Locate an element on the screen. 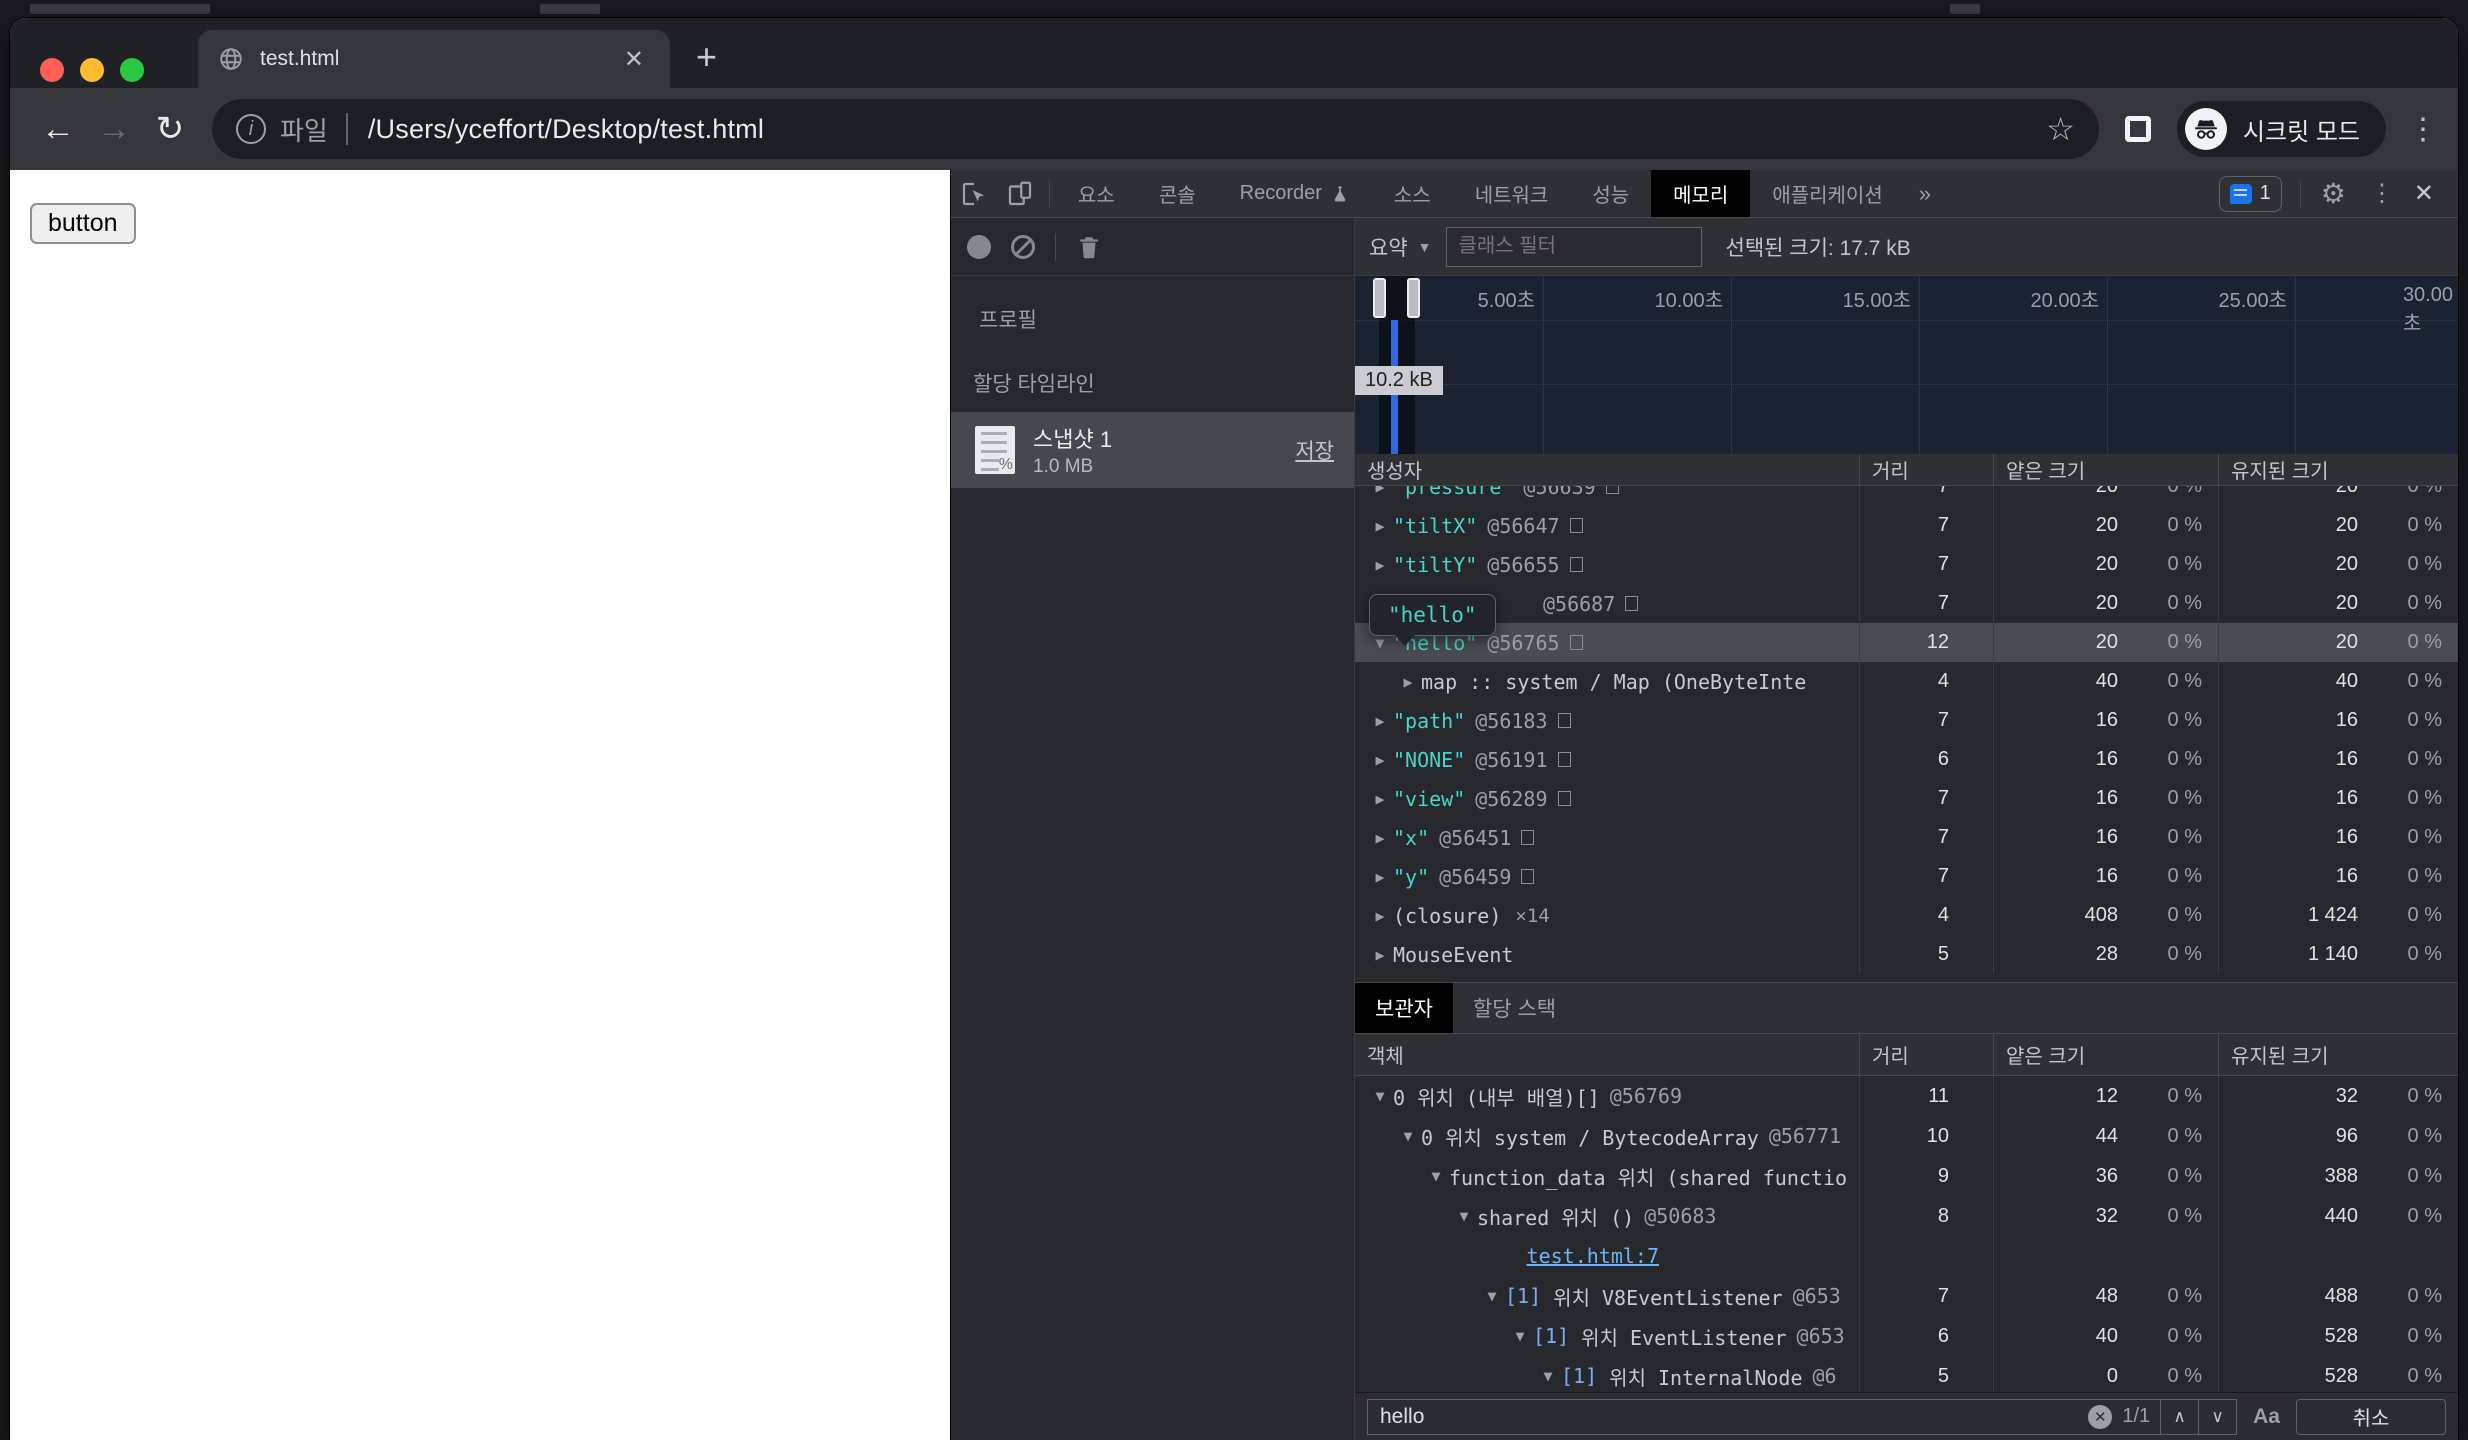  class-filter-input is located at coordinates (1573, 246).